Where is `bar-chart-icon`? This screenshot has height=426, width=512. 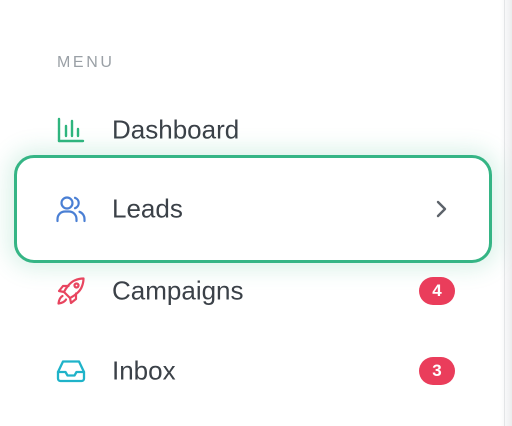 bar-chart-icon is located at coordinates (71, 130).